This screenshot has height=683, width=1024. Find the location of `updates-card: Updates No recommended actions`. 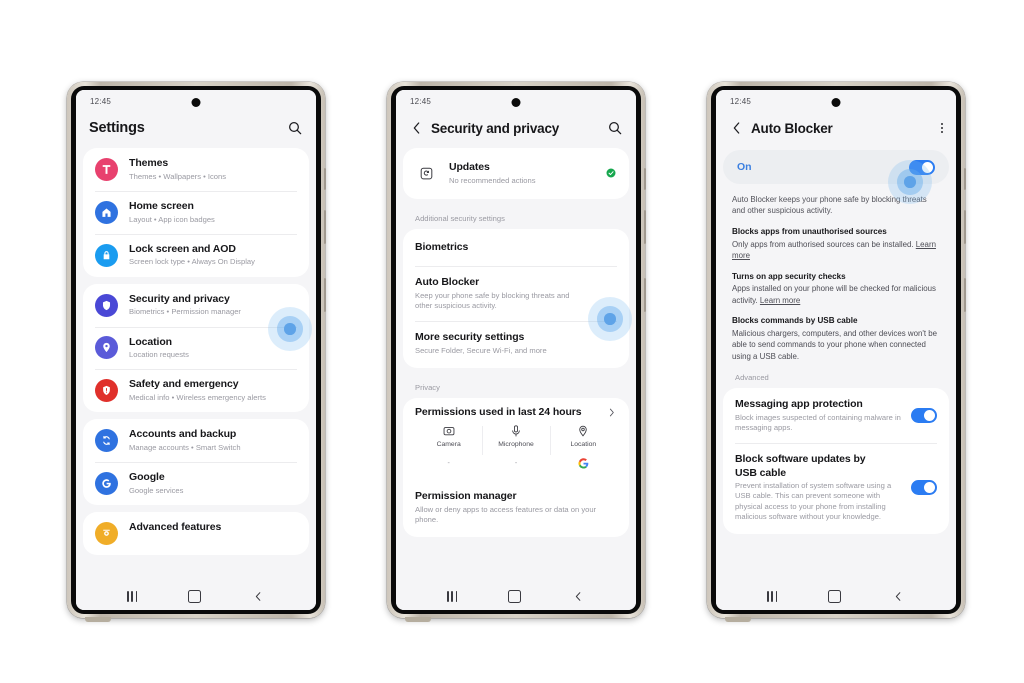

updates-card: Updates No recommended actions is located at coordinates (516, 173).